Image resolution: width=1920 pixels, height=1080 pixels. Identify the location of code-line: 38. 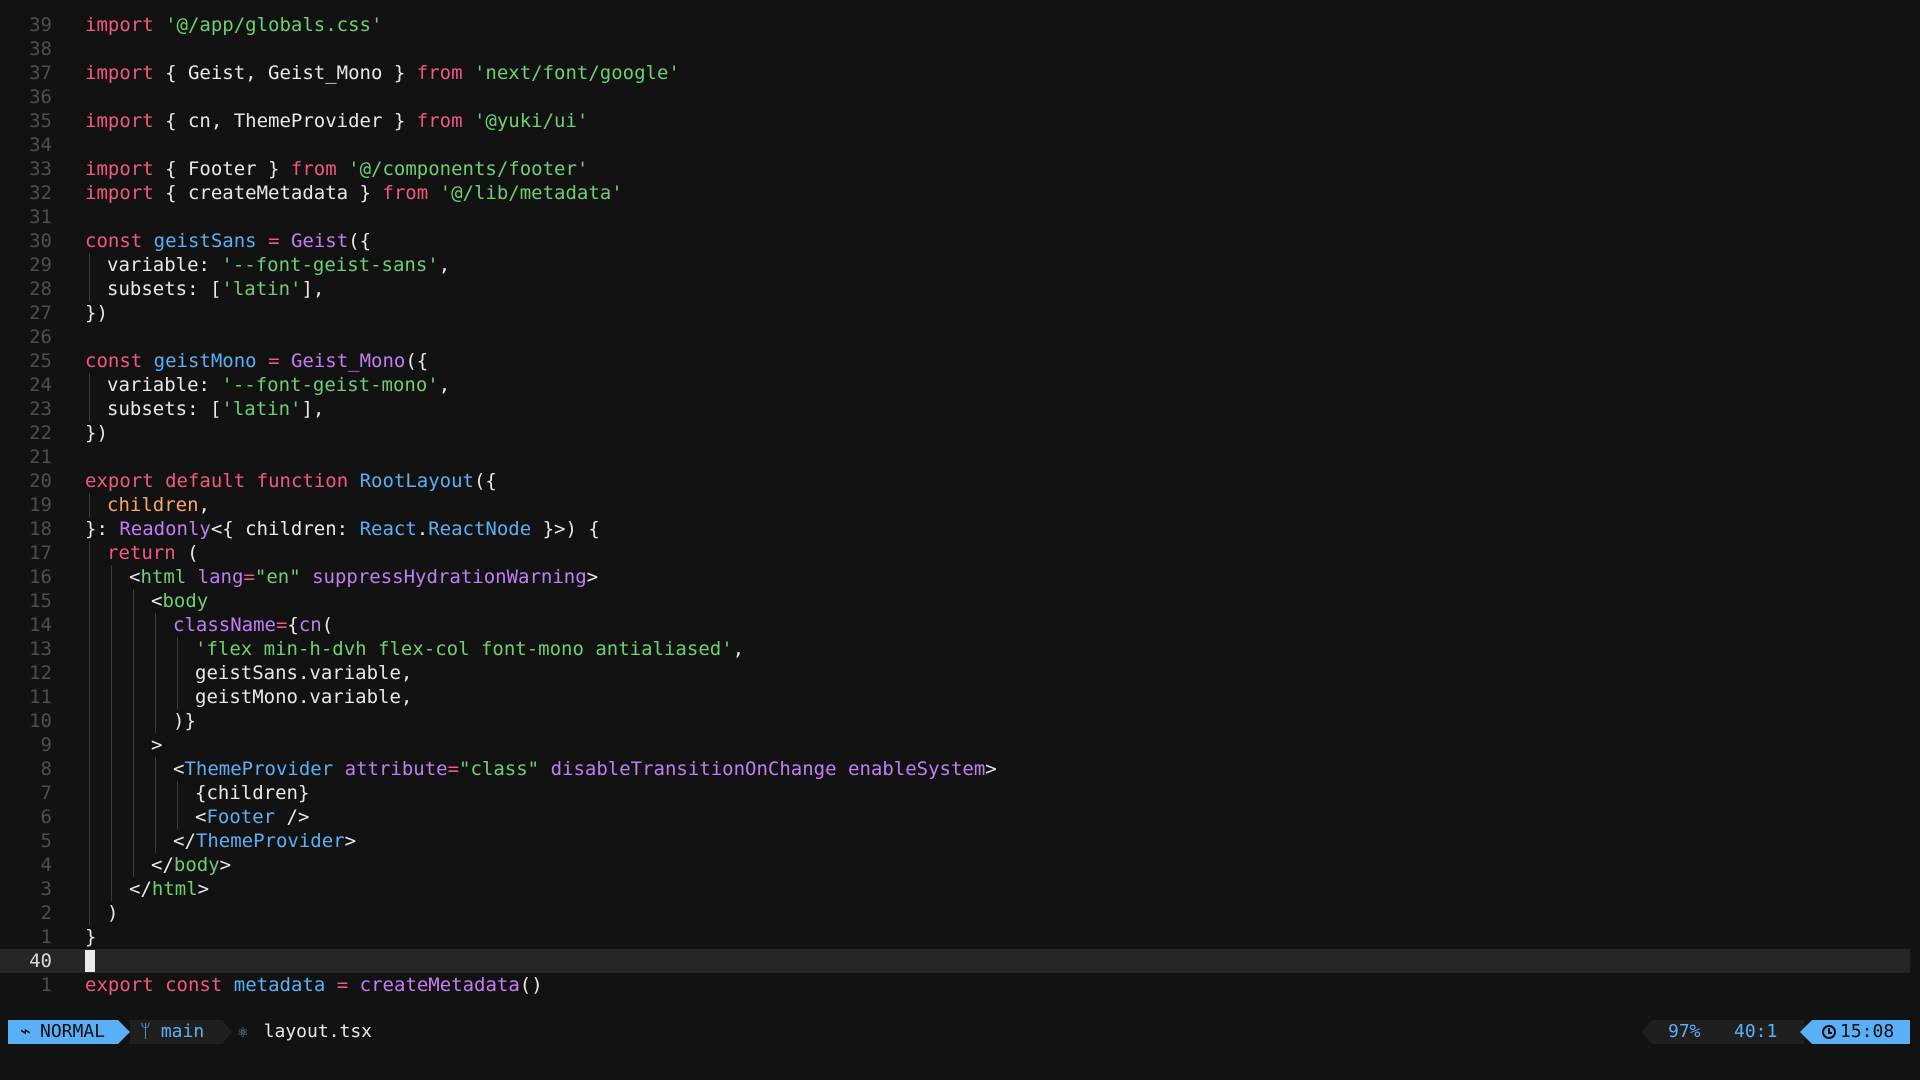
(955, 49).